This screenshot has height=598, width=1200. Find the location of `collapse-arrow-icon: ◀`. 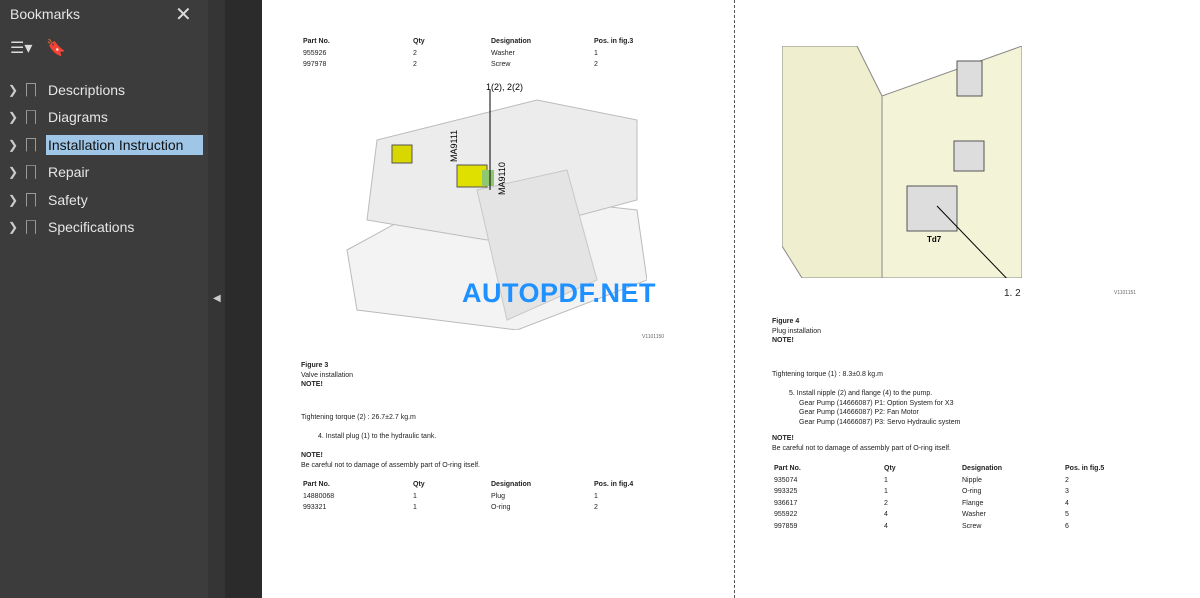

collapse-arrow-icon: ◀ is located at coordinates (217, 298).